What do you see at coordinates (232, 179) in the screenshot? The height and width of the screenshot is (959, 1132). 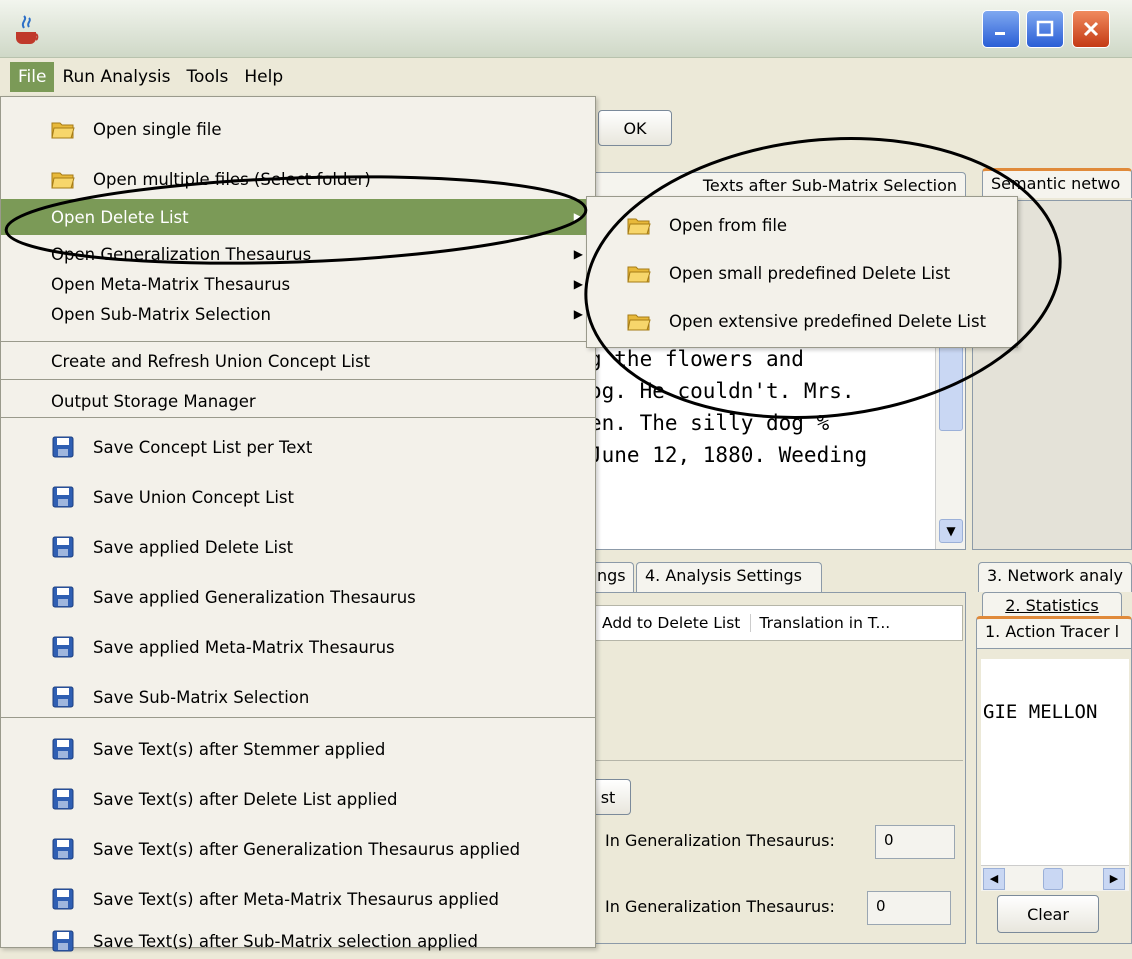 I see `menu-item-label: Open multiple files (Select folder)` at bounding box center [232, 179].